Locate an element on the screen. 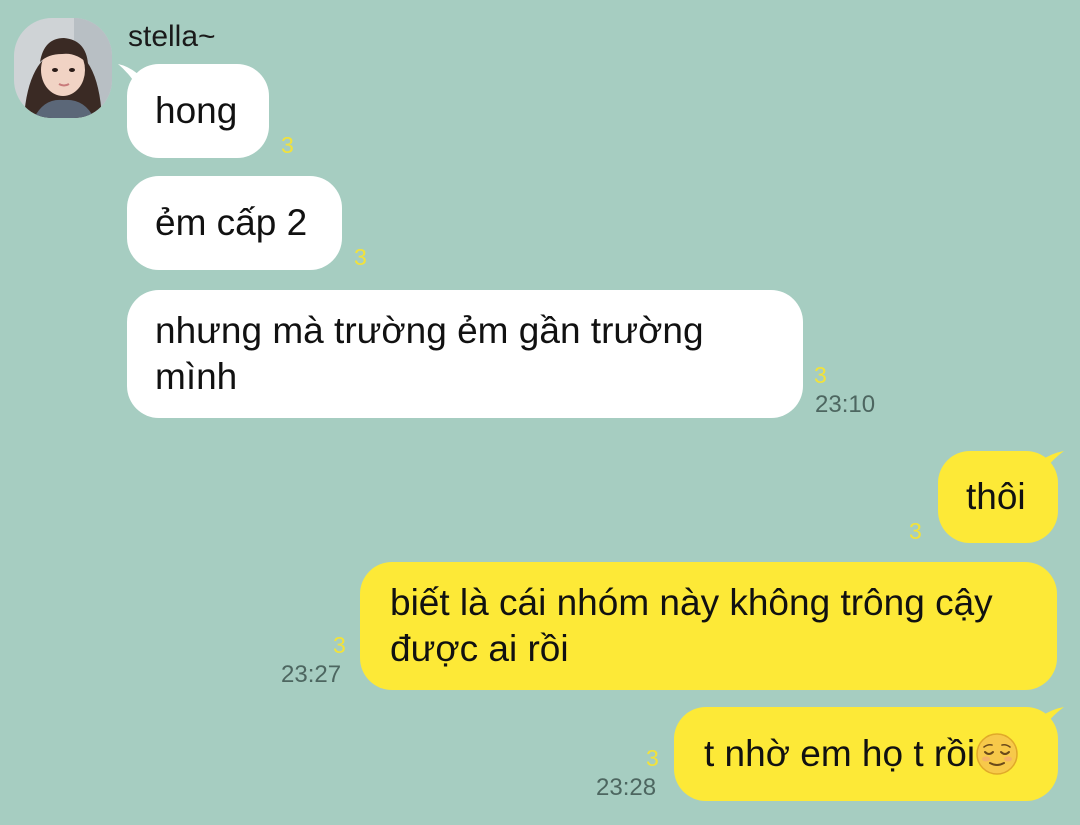 The width and height of the screenshot is (1080, 825). contact-avatar is located at coordinates (63, 68).